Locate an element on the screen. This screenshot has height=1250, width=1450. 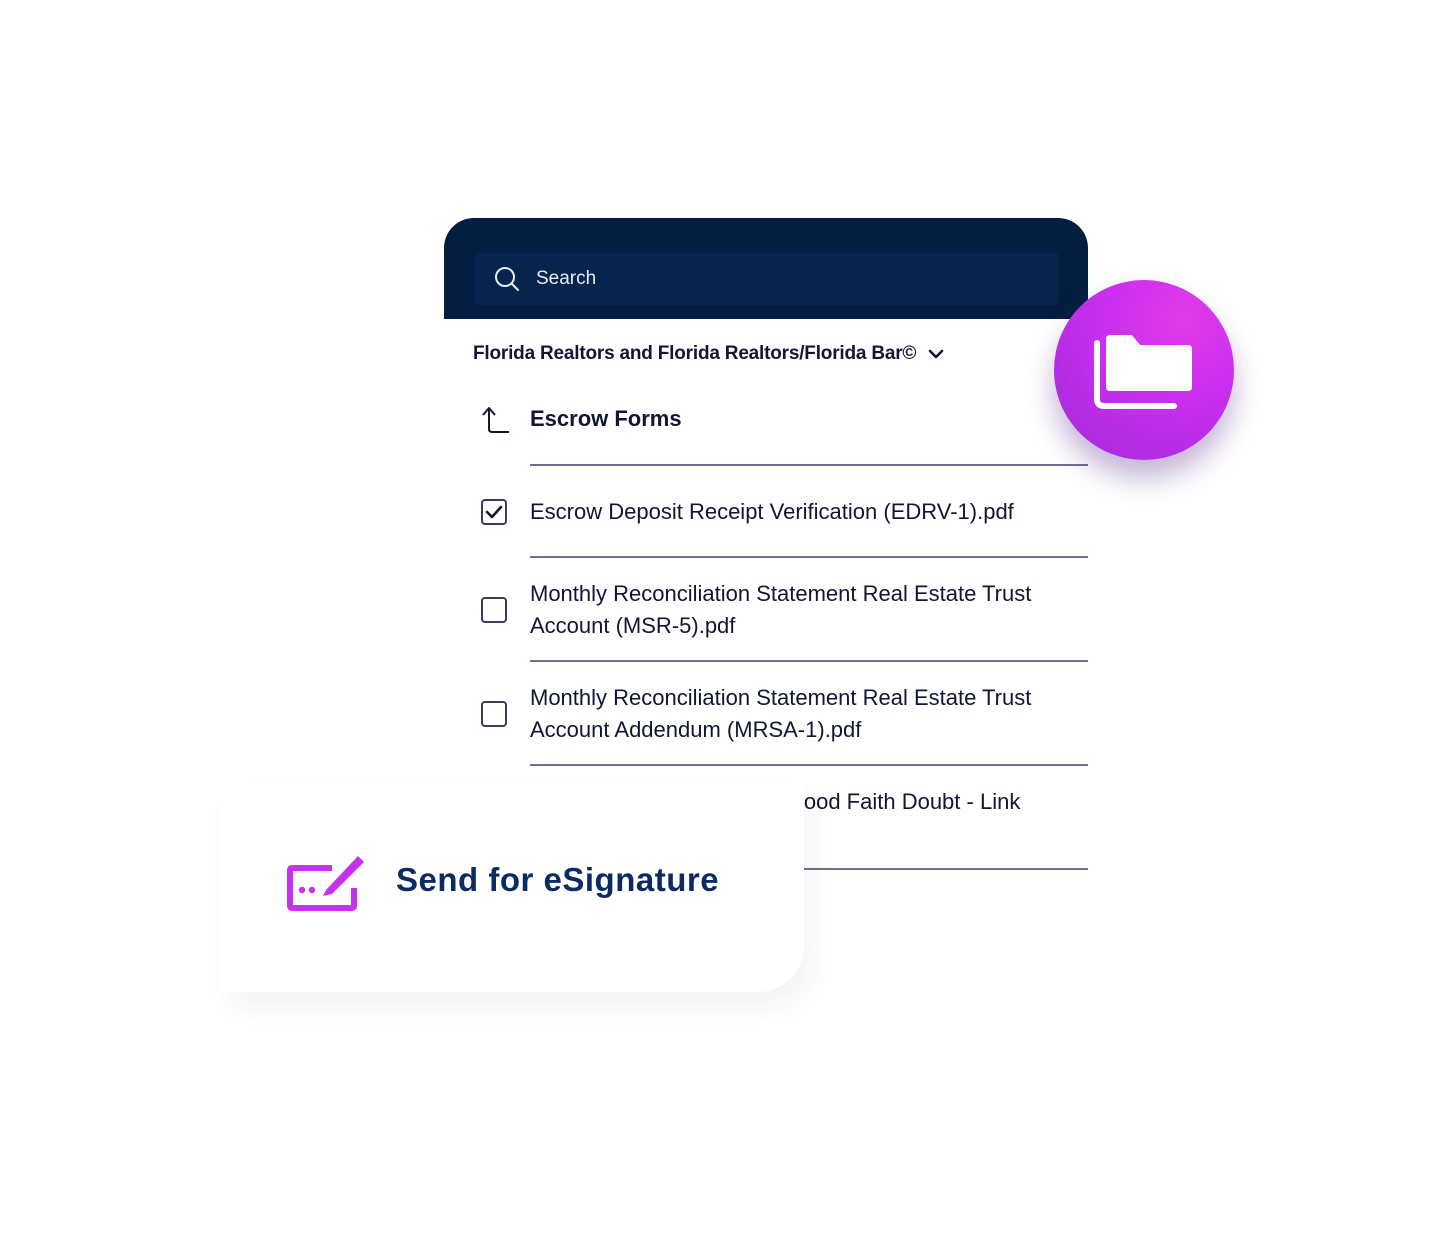
esign-label: Send for eSignature is located at coordinates (558, 879).